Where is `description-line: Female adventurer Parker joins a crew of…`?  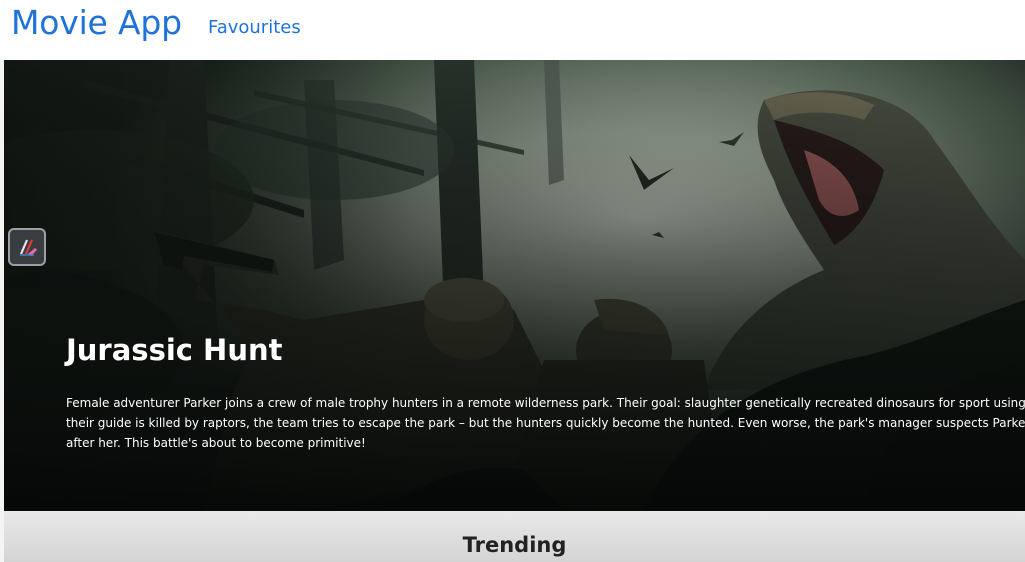 description-line: Female adventurer Parker joins a crew of… is located at coordinates (545, 403).